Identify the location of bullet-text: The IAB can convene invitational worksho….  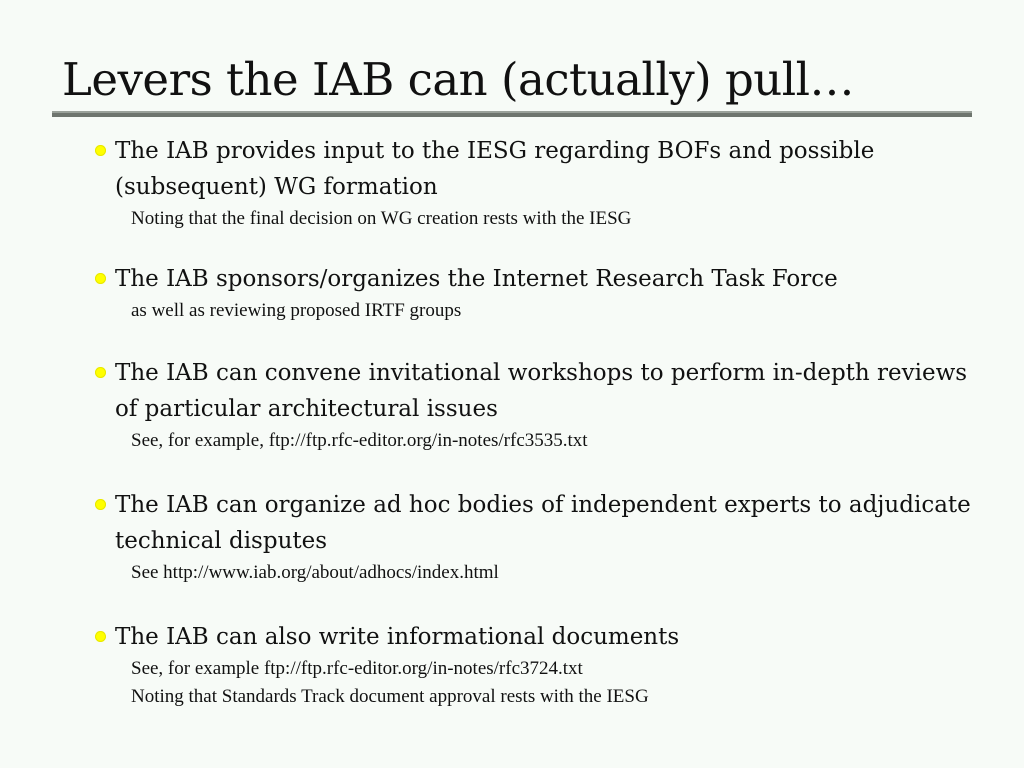
(541, 391).